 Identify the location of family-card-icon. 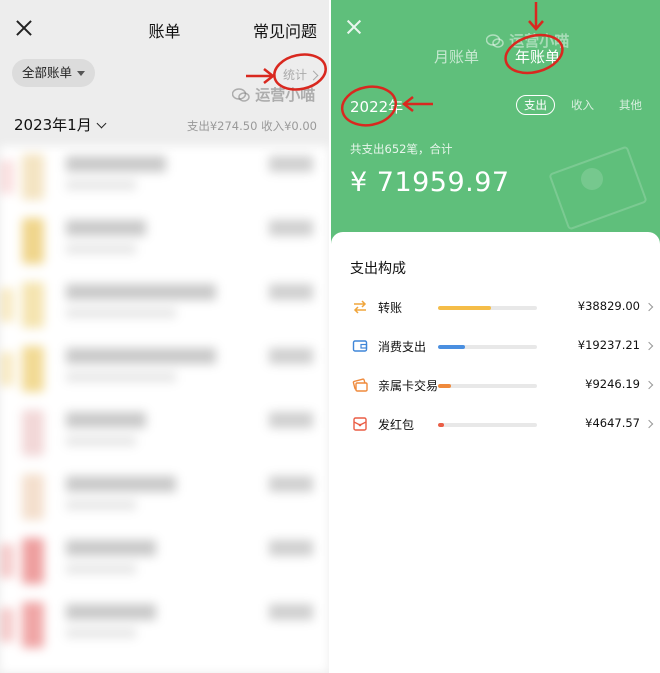
(360, 385).